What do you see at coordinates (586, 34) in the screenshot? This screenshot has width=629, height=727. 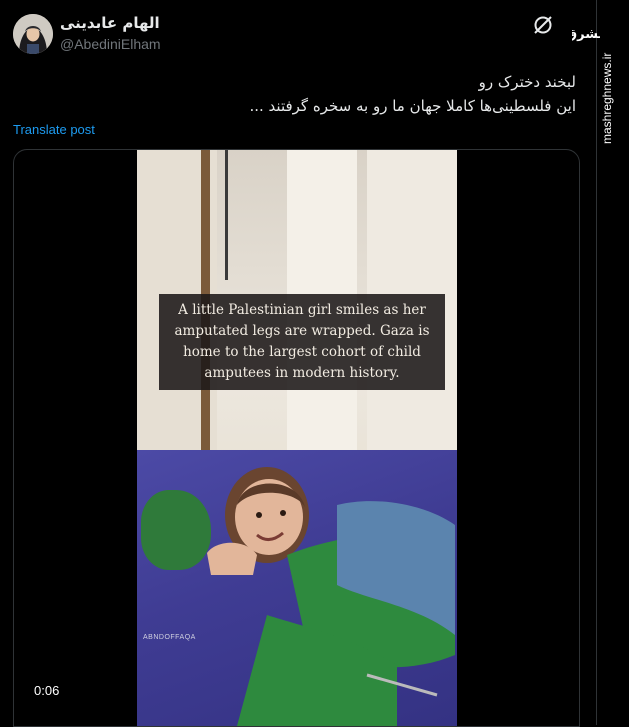 I see `mashregh-logo-text: مشرق` at bounding box center [586, 34].